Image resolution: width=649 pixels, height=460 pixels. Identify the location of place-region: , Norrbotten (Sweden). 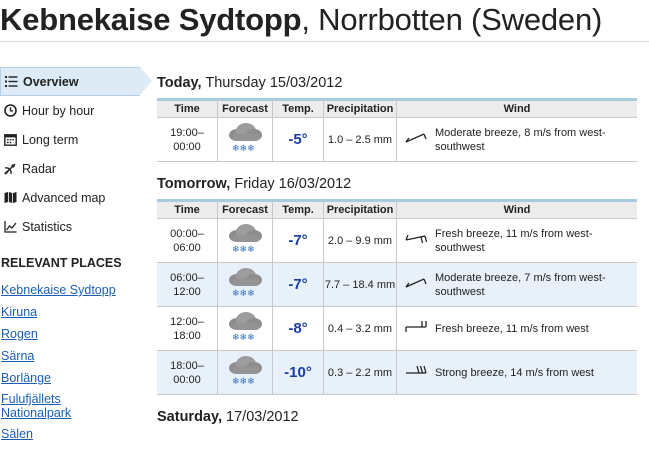
(452, 19).